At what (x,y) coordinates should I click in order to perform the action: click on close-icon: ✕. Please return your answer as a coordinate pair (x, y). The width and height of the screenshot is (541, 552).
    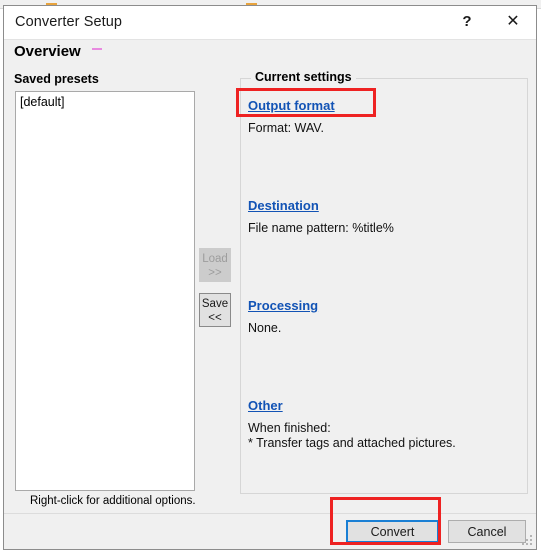
    Looking at the image, I should click on (513, 22).